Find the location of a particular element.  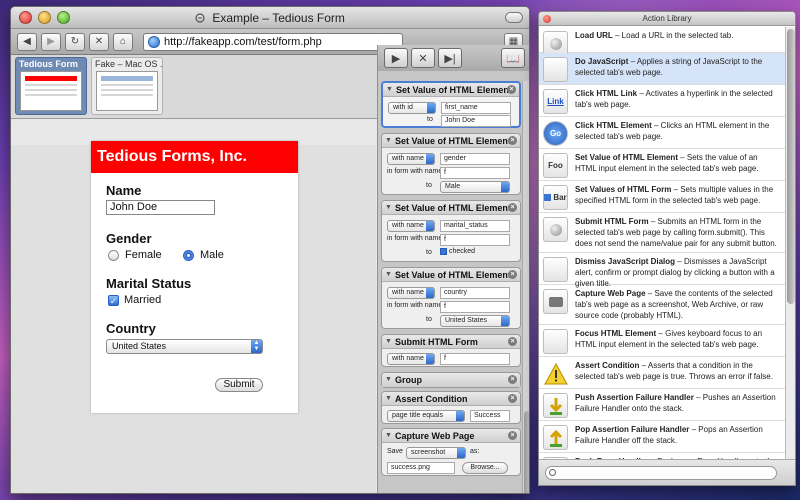

run-button: ▶ is located at coordinates (396, 58).